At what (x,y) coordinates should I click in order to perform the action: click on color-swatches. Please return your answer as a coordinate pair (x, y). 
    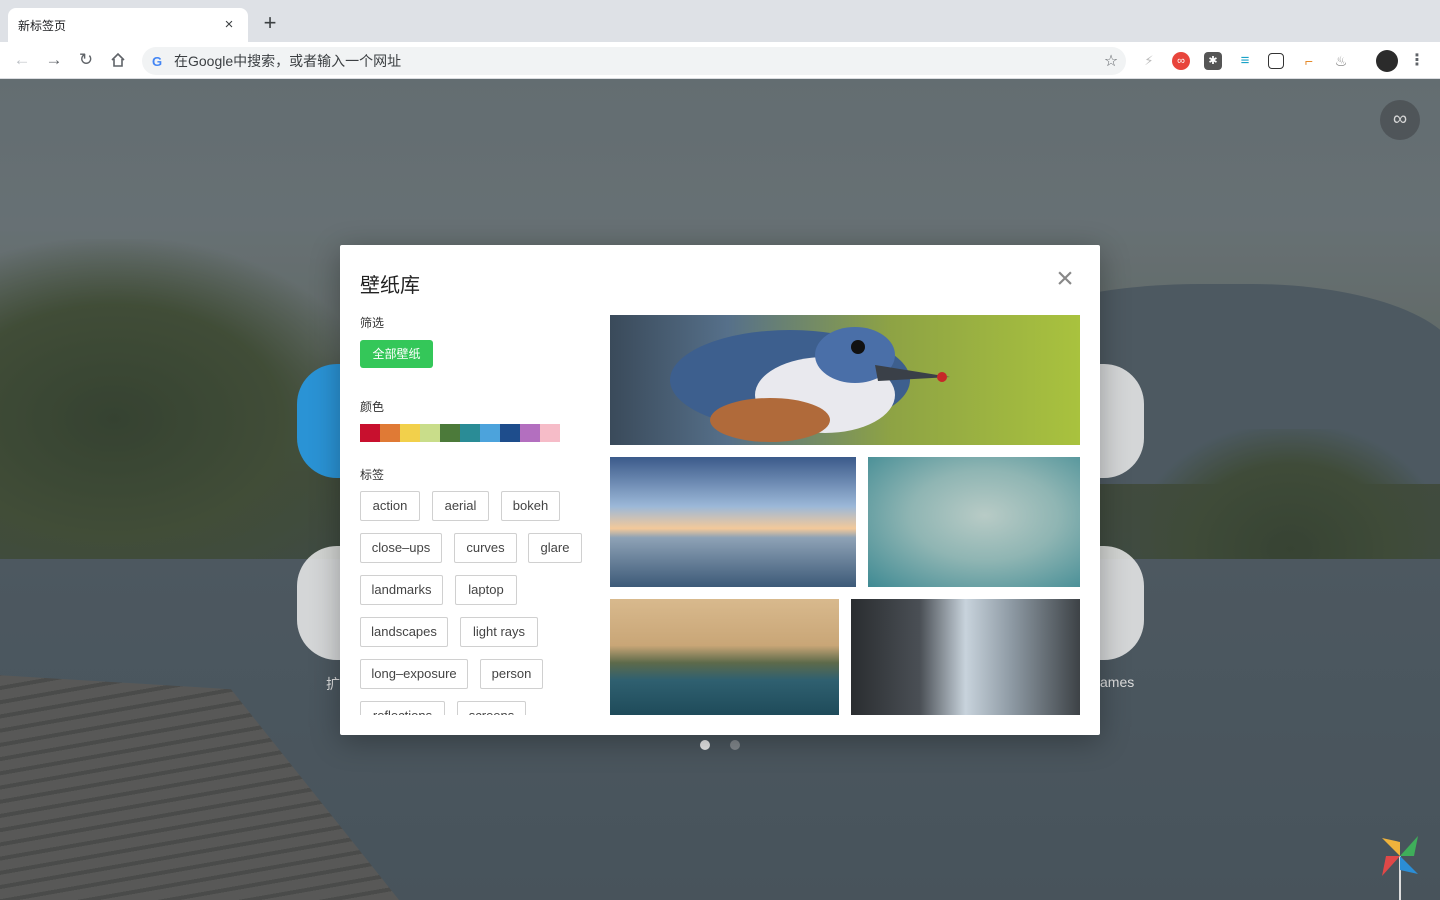
    Looking at the image, I should click on (460, 433).